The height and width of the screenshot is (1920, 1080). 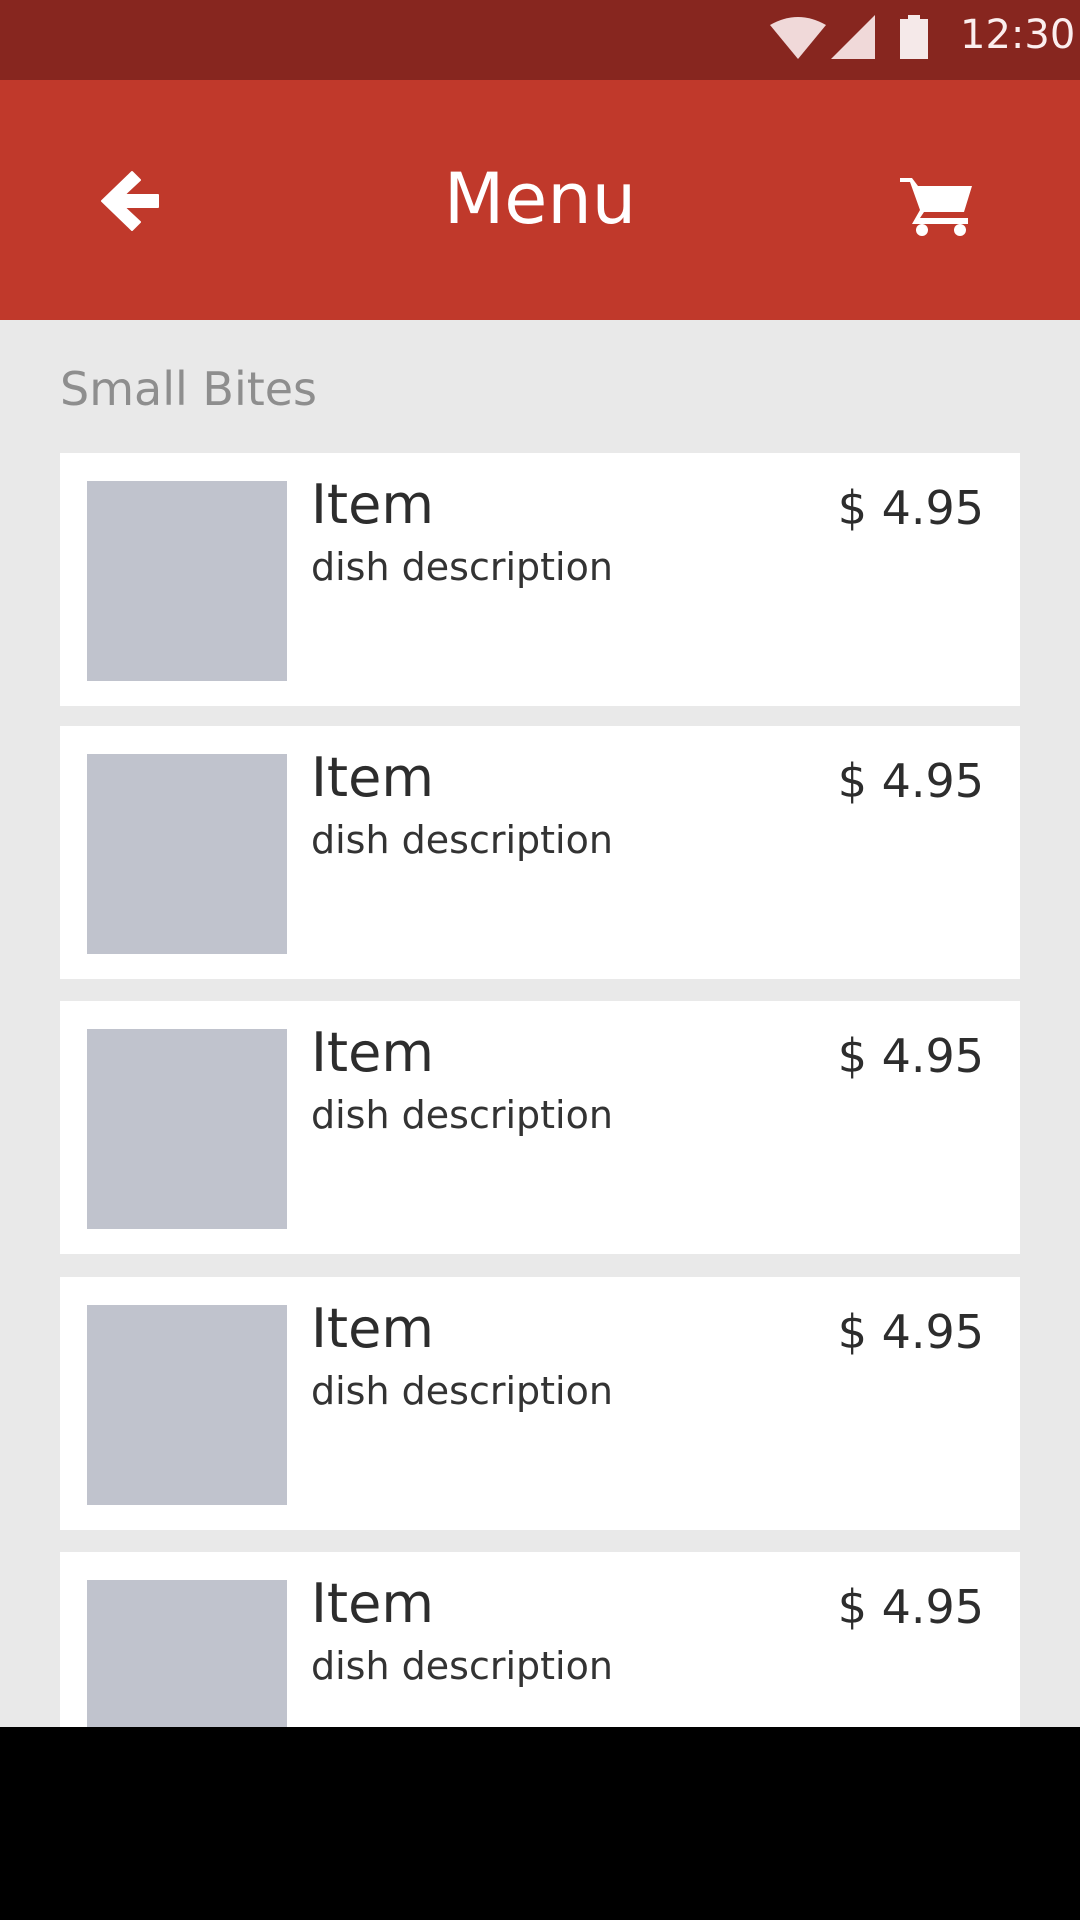 What do you see at coordinates (189, 389) in the screenshot?
I see `section-title: Small Bites` at bounding box center [189, 389].